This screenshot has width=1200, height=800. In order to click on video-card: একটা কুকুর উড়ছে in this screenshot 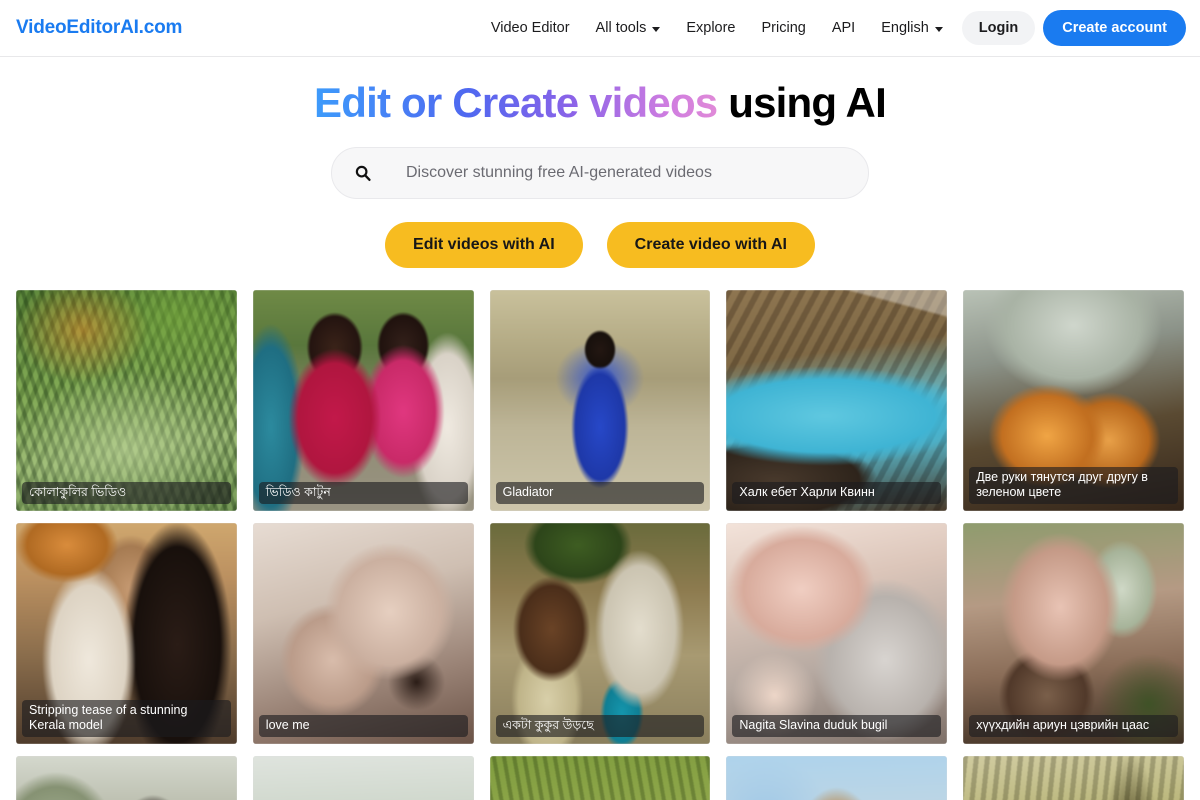, I will do `click(600, 633)`.